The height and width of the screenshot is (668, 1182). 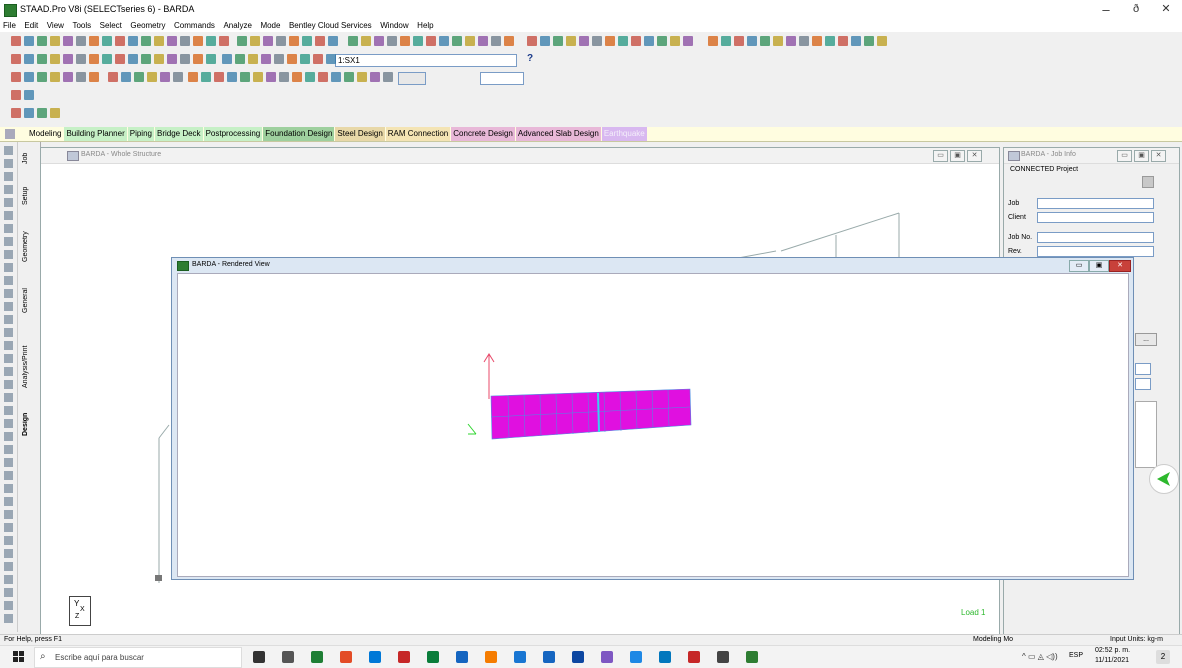 I want to click on menu-analyze: Analyze, so click(x=237, y=25).